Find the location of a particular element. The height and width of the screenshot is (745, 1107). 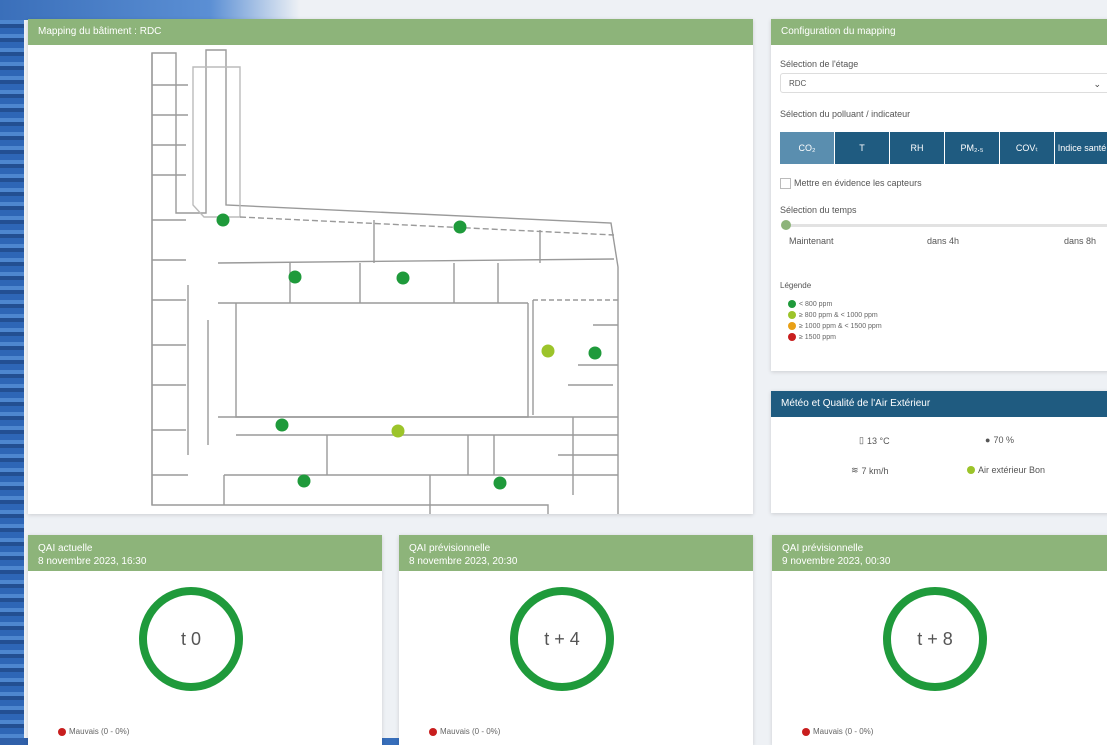

air-quality-status-dot is located at coordinates (971, 470).